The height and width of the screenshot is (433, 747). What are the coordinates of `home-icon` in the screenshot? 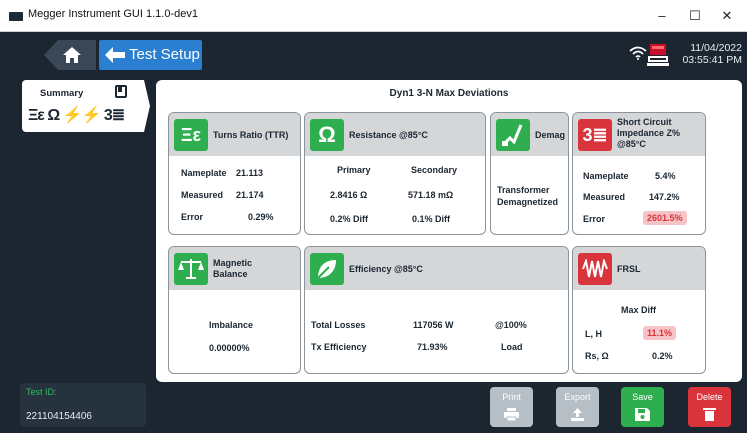 It's located at (72, 55).